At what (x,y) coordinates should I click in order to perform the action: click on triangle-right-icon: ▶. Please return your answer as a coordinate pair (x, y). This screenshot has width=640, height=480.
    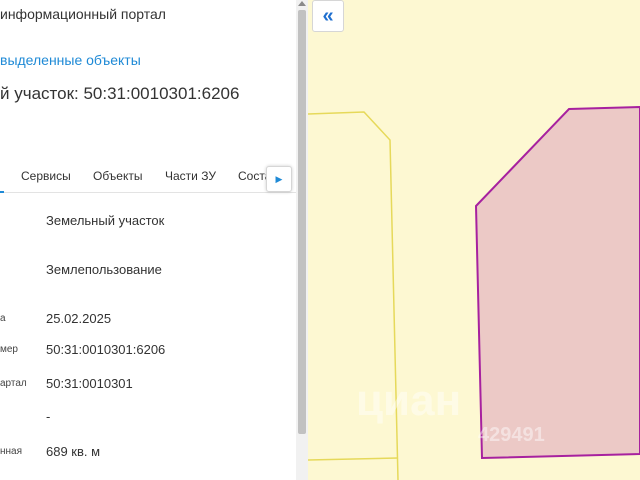
    Looking at the image, I should click on (279, 178).